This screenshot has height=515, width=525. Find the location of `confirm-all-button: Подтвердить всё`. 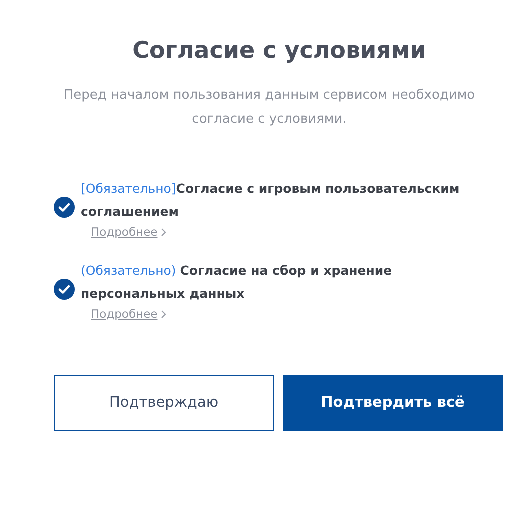

confirm-all-button: Подтвердить всё is located at coordinates (393, 403).